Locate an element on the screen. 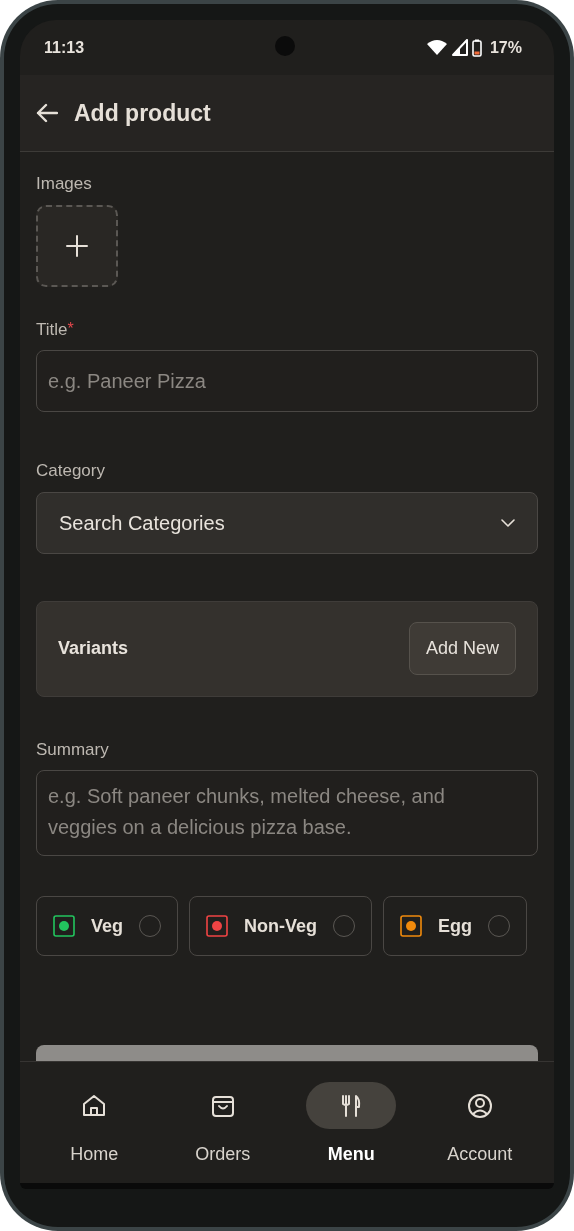 This screenshot has width=574, height=1231. field-label: Images is located at coordinates (64, 184).